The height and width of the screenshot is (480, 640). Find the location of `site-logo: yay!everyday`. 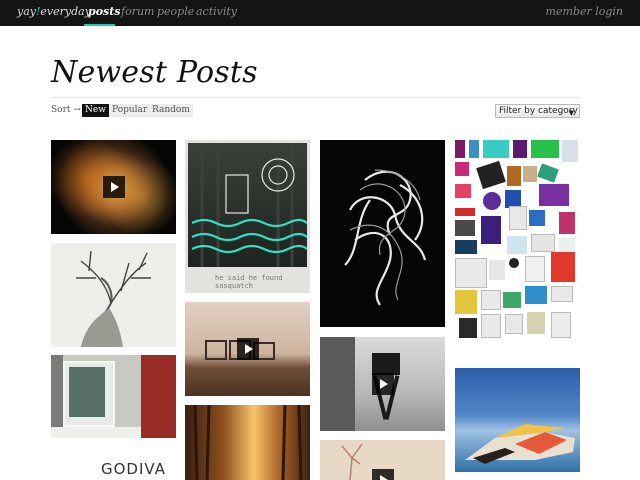

site-logo: yay!everyday is located at coordinates (54, 11).